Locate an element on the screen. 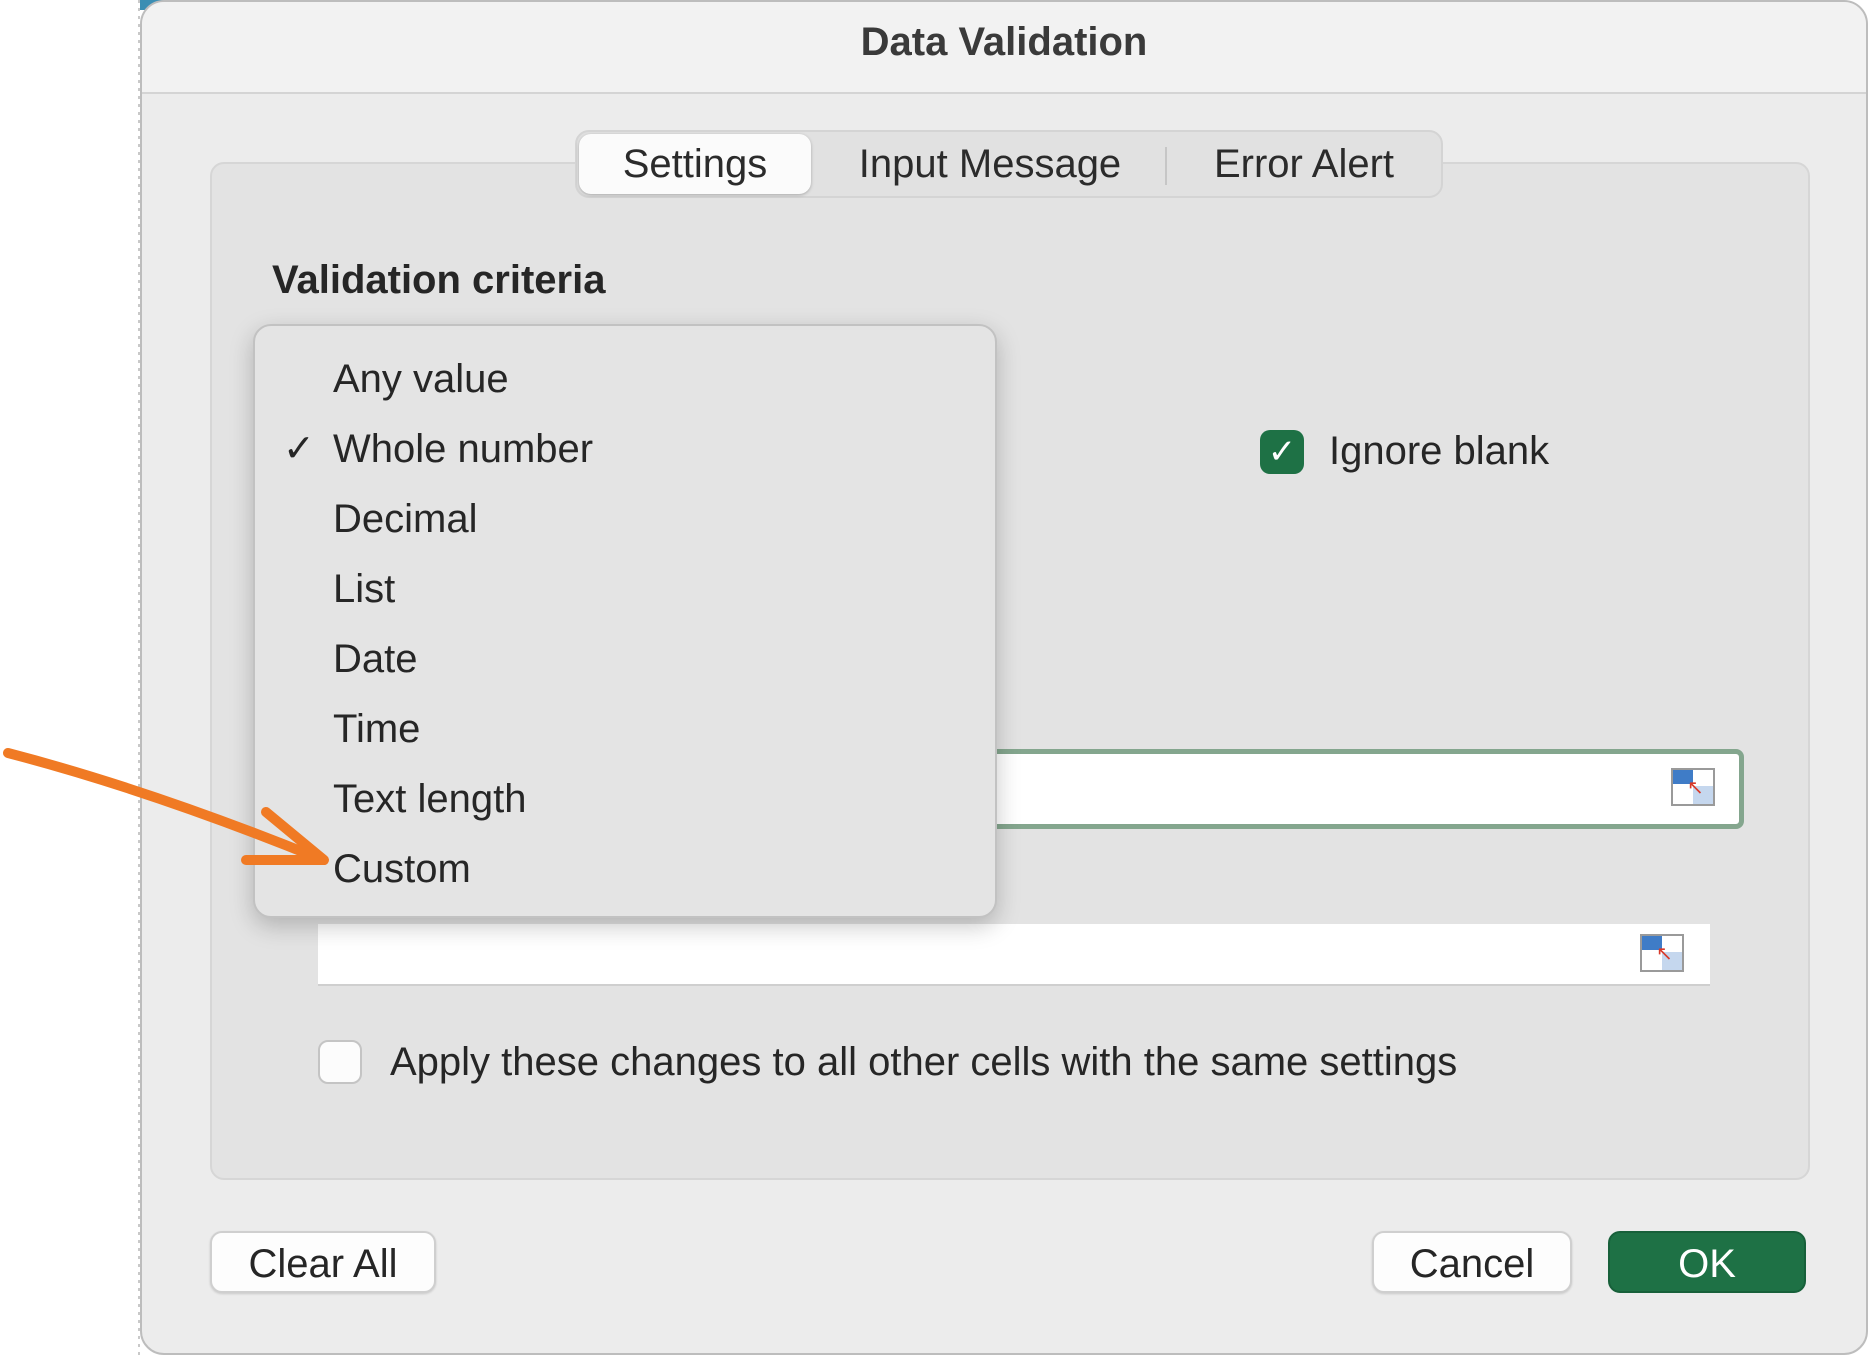 This screenshot has height=1355, width=1873. arrow-annotation-icon is located at coordinates (166, 806).